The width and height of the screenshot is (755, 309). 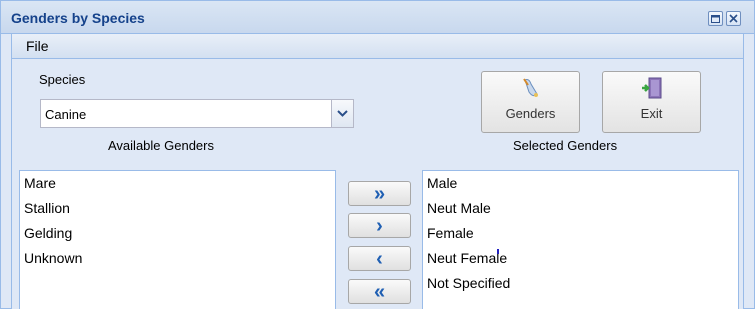 What do you see at coordinates (651, 113) in the screenshot?
I see `exit-button-label: Exit` at bounding box center [651, 113].